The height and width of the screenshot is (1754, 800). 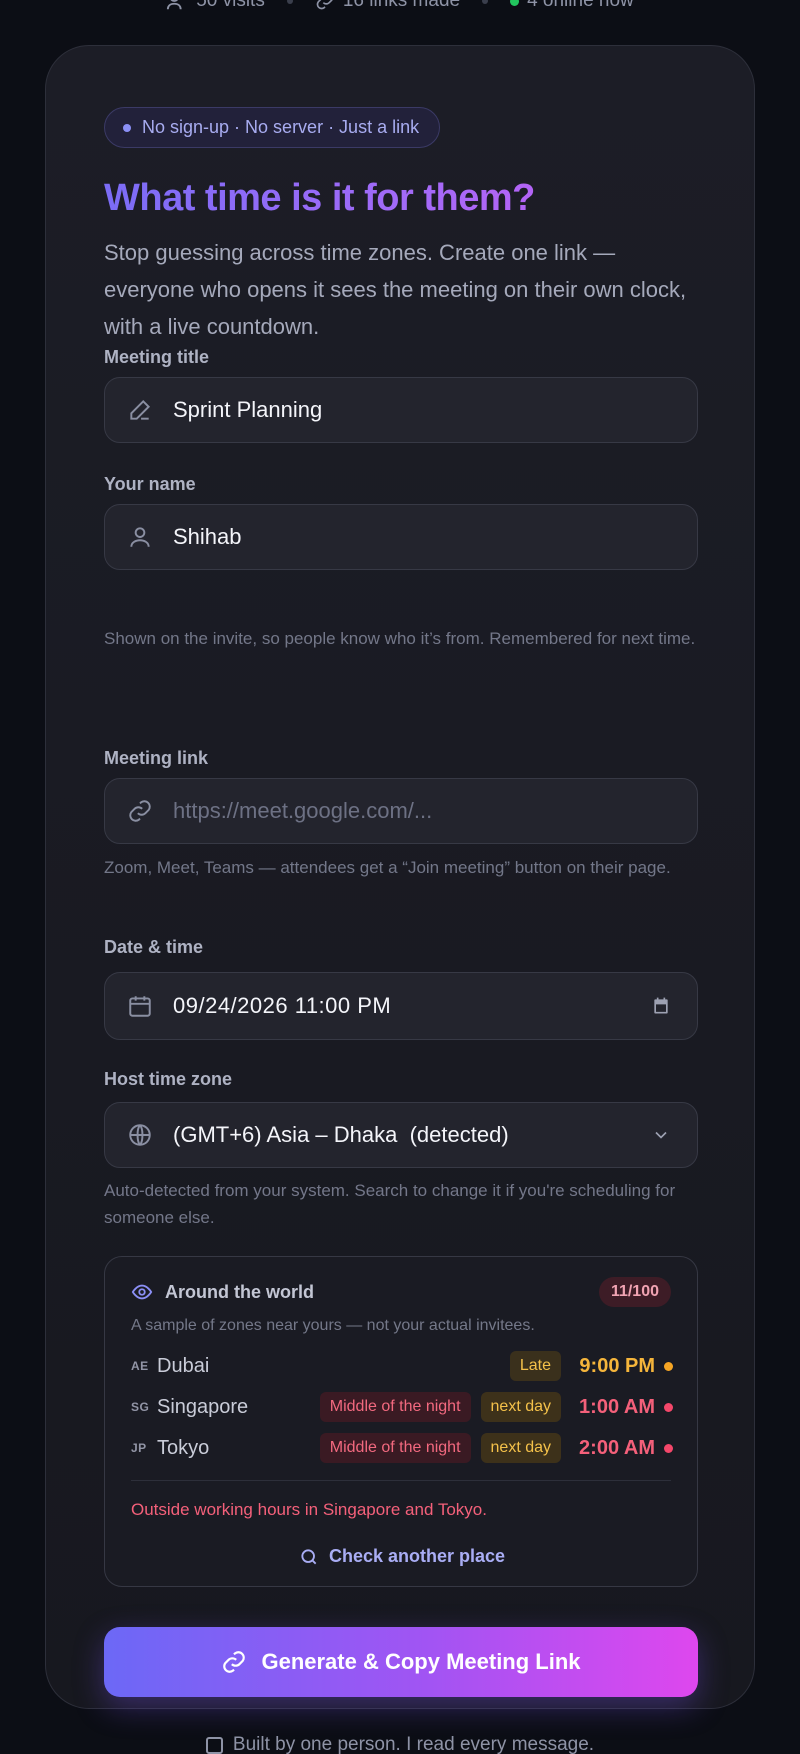 I want to click on chevron-down-icon, so click(x=661, y=1135).